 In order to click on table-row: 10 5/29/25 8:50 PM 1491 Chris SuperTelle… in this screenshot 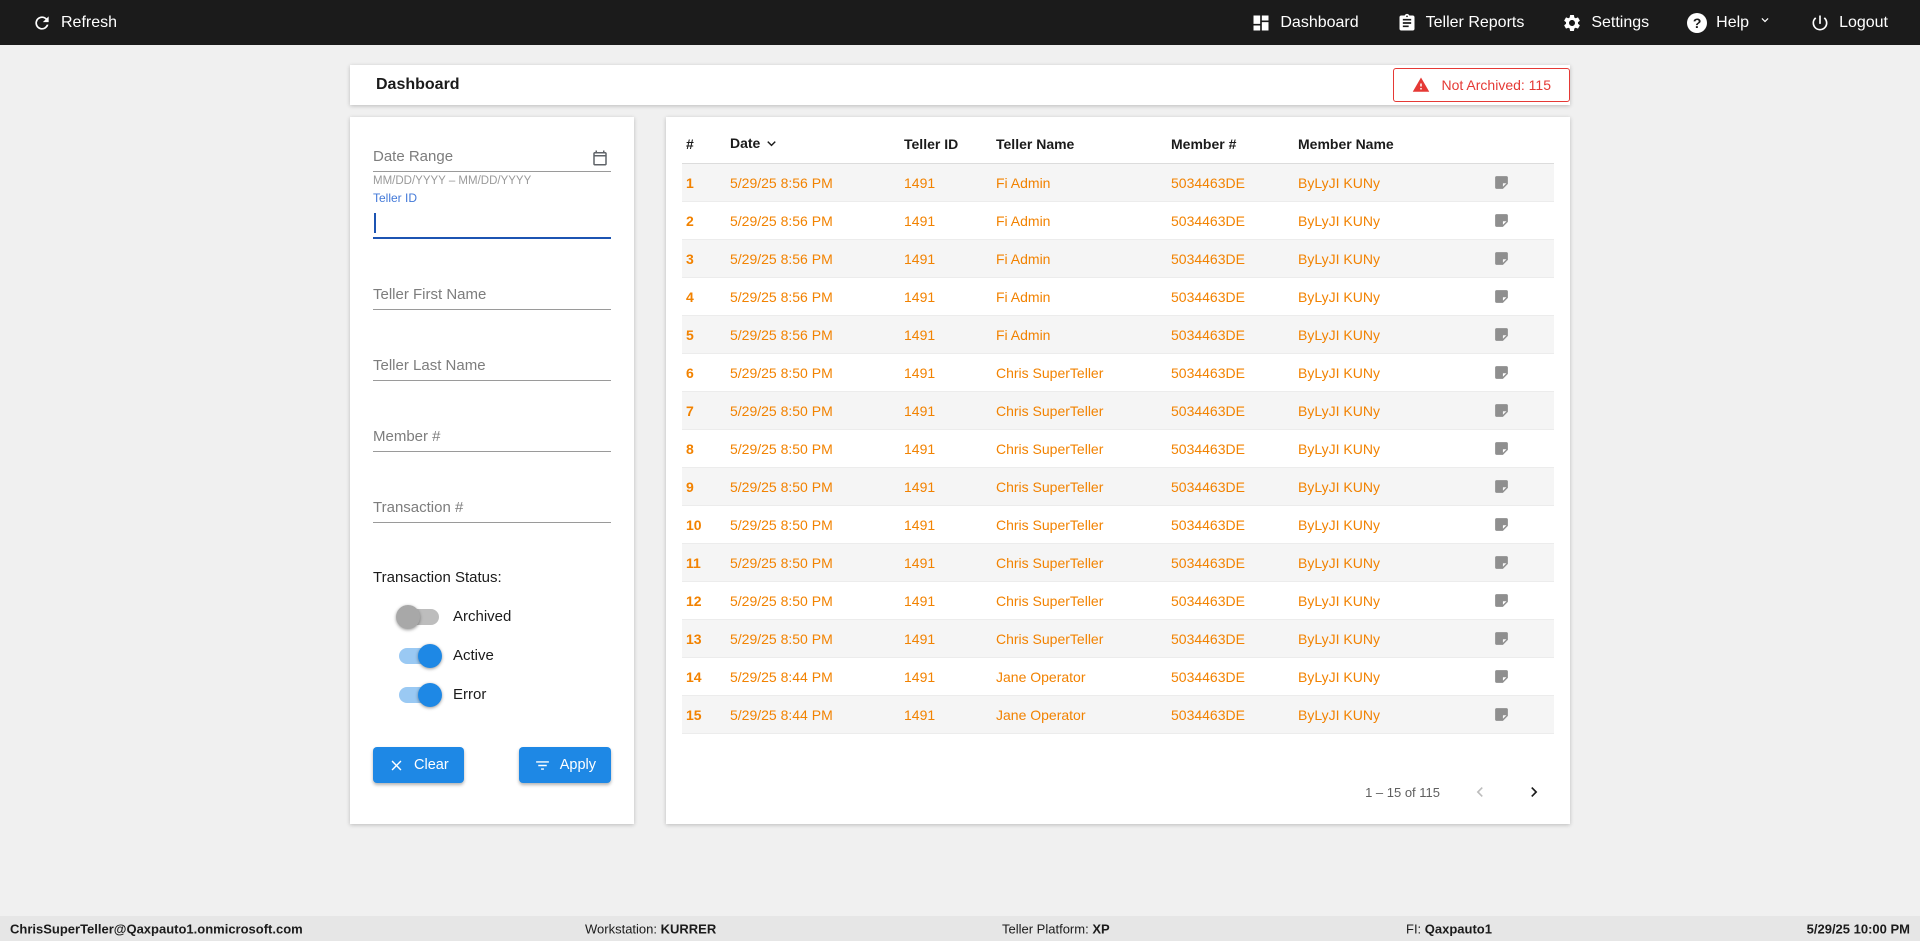, I will do `click(1118, 524)`.